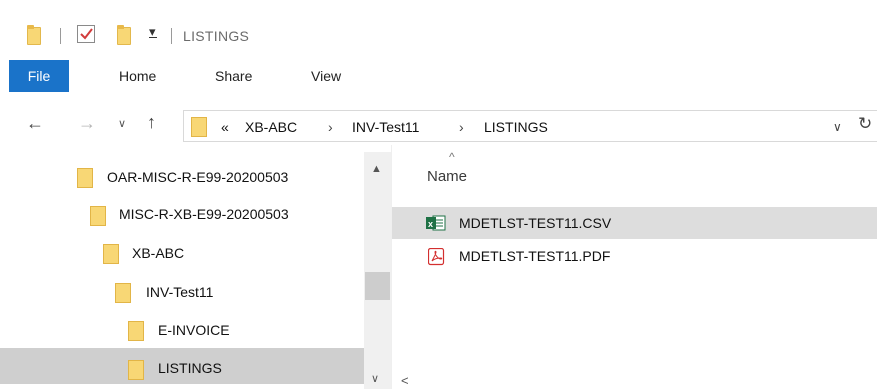 Image resolution: width=877 pixels, height=389 pixels. What do you see at coordinates (158, 253) in the screenshot?
I see `tree-item-label: XB-ABC` at bounding box center [158, 253].